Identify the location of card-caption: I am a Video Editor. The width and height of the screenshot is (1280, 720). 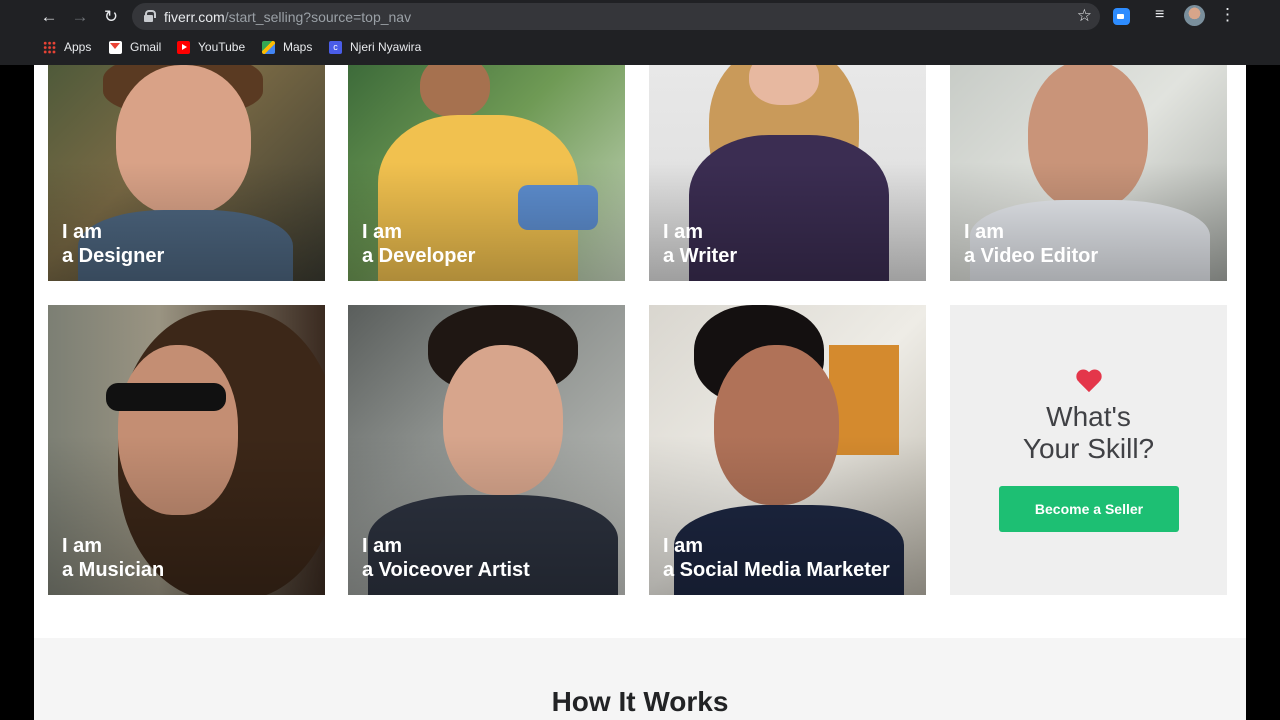
(1031, 244).